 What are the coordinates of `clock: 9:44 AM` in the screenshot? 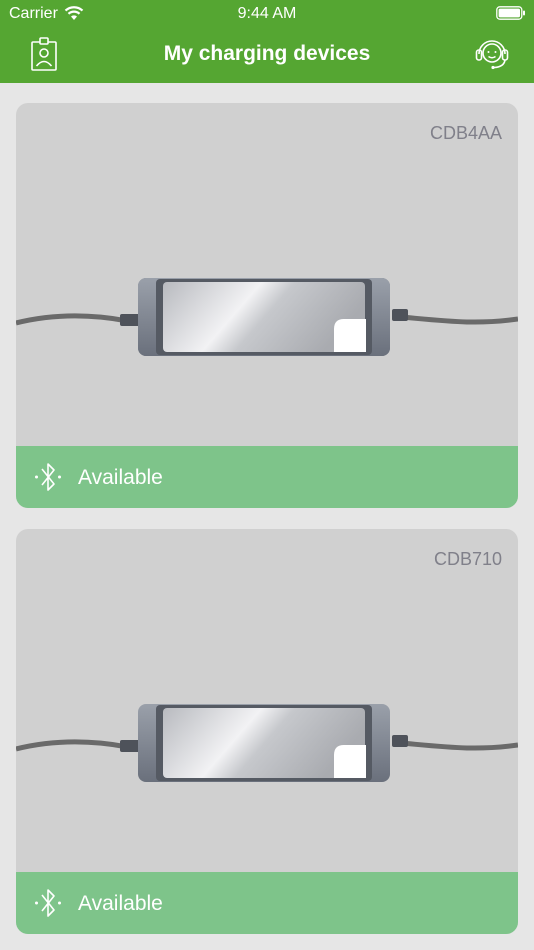 It's located at (267, 13).